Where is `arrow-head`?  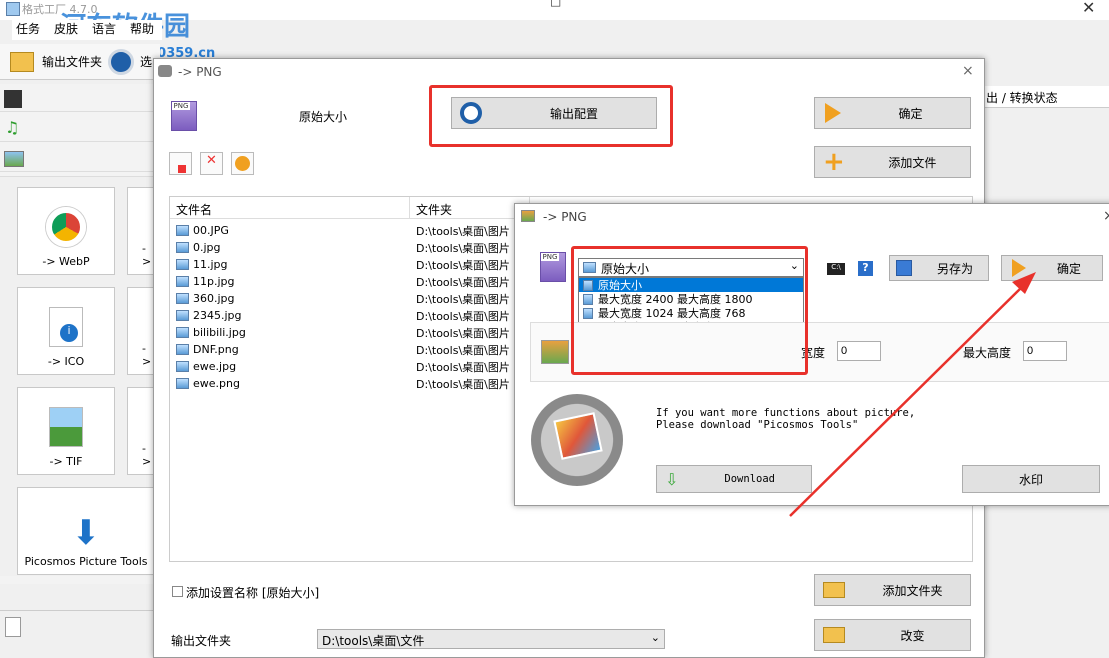 arrow-head is located at coordinates (1024, 283).